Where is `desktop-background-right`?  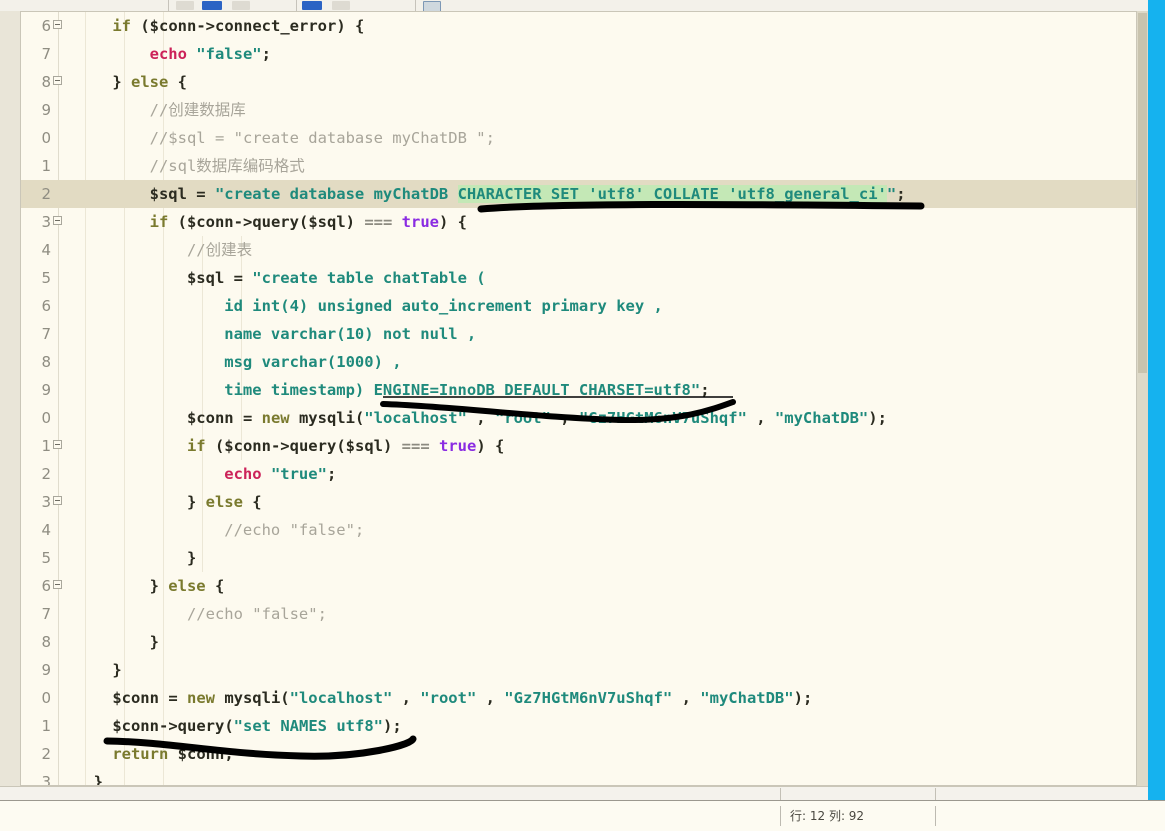
desktop-background-right is located at coordinates (1156, 400).